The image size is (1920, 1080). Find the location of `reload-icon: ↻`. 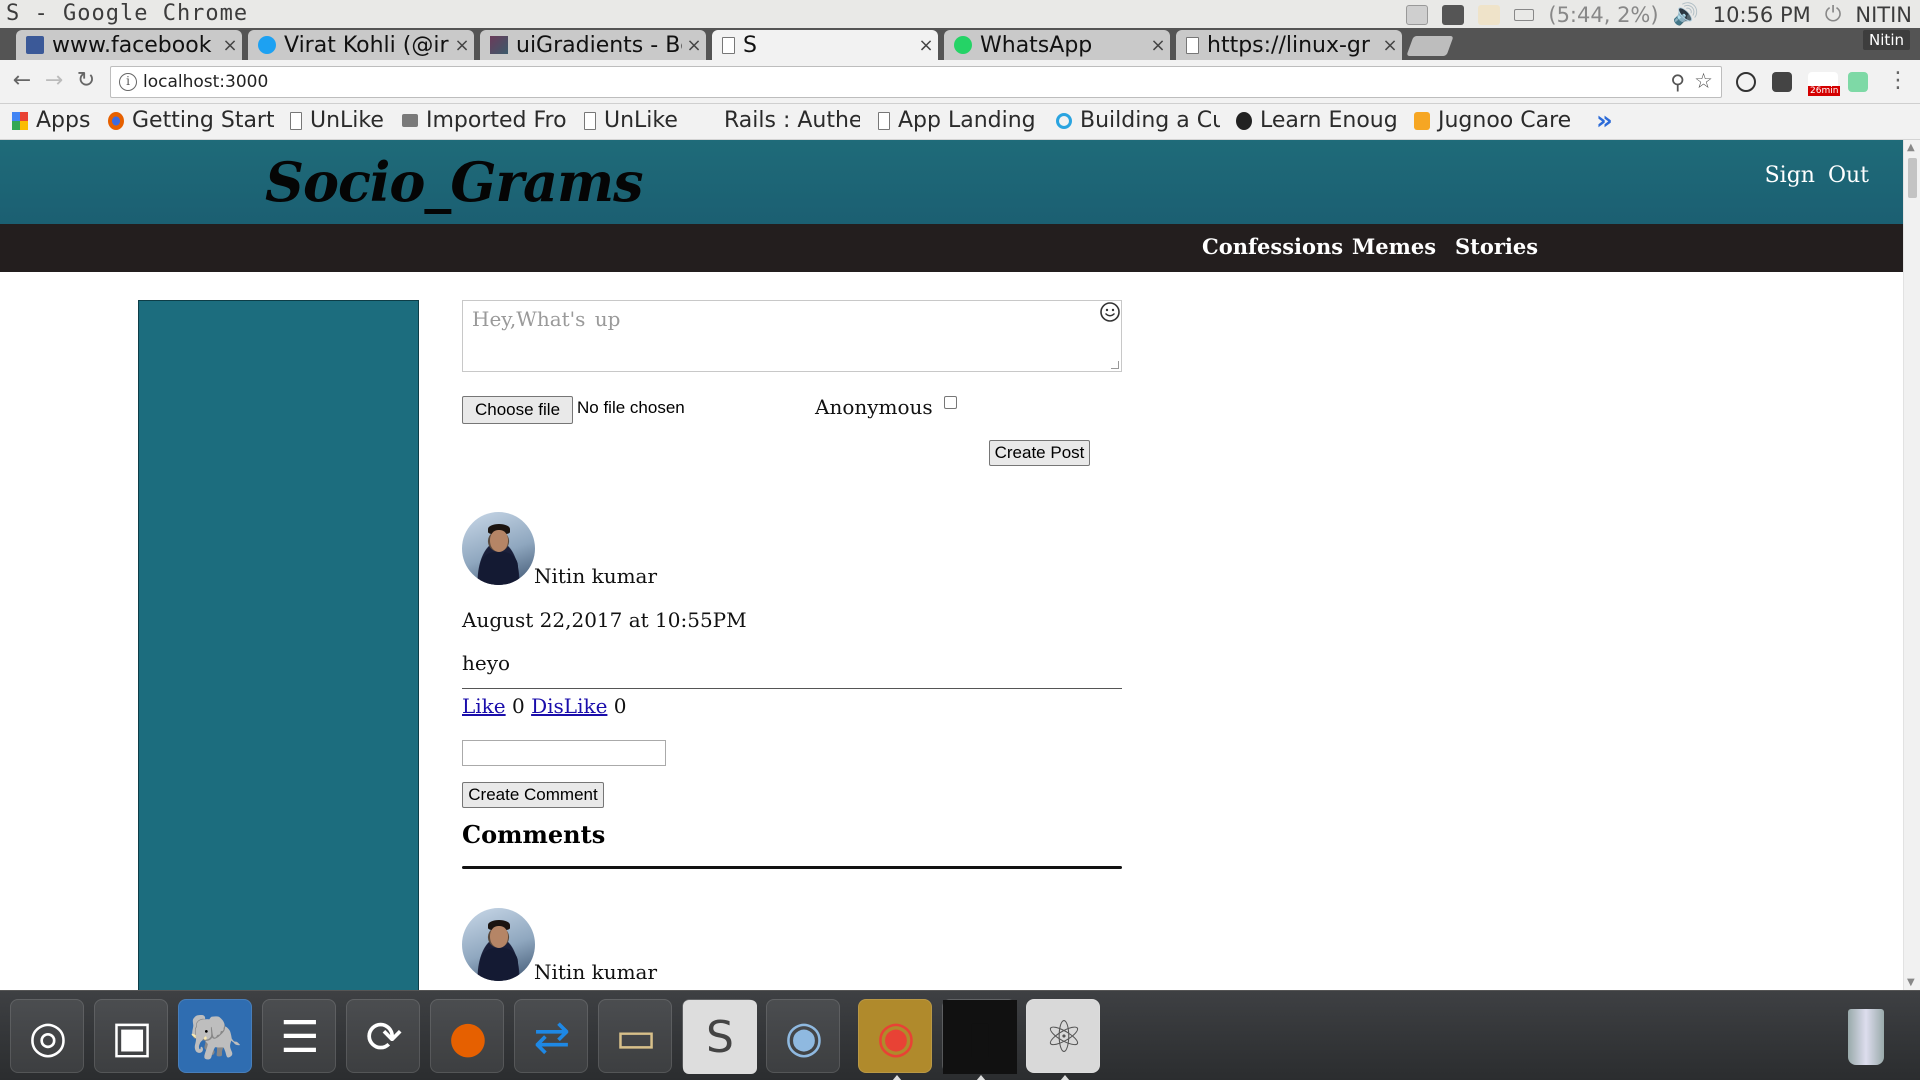

reload-icon: ↻ is located at coordinates (86, 80).